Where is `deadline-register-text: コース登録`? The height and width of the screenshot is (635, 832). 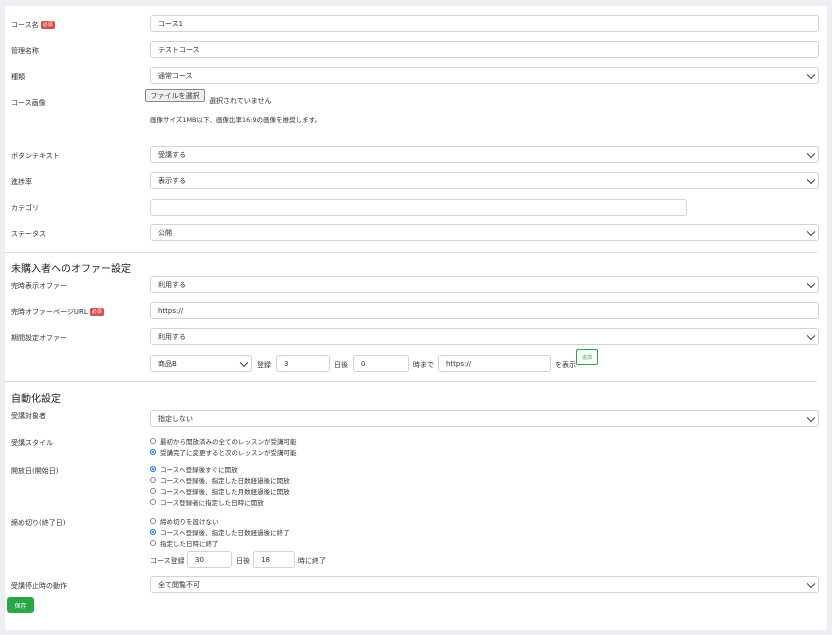
deadline-register-text: コース登録 is located at coordinates (167, 561).